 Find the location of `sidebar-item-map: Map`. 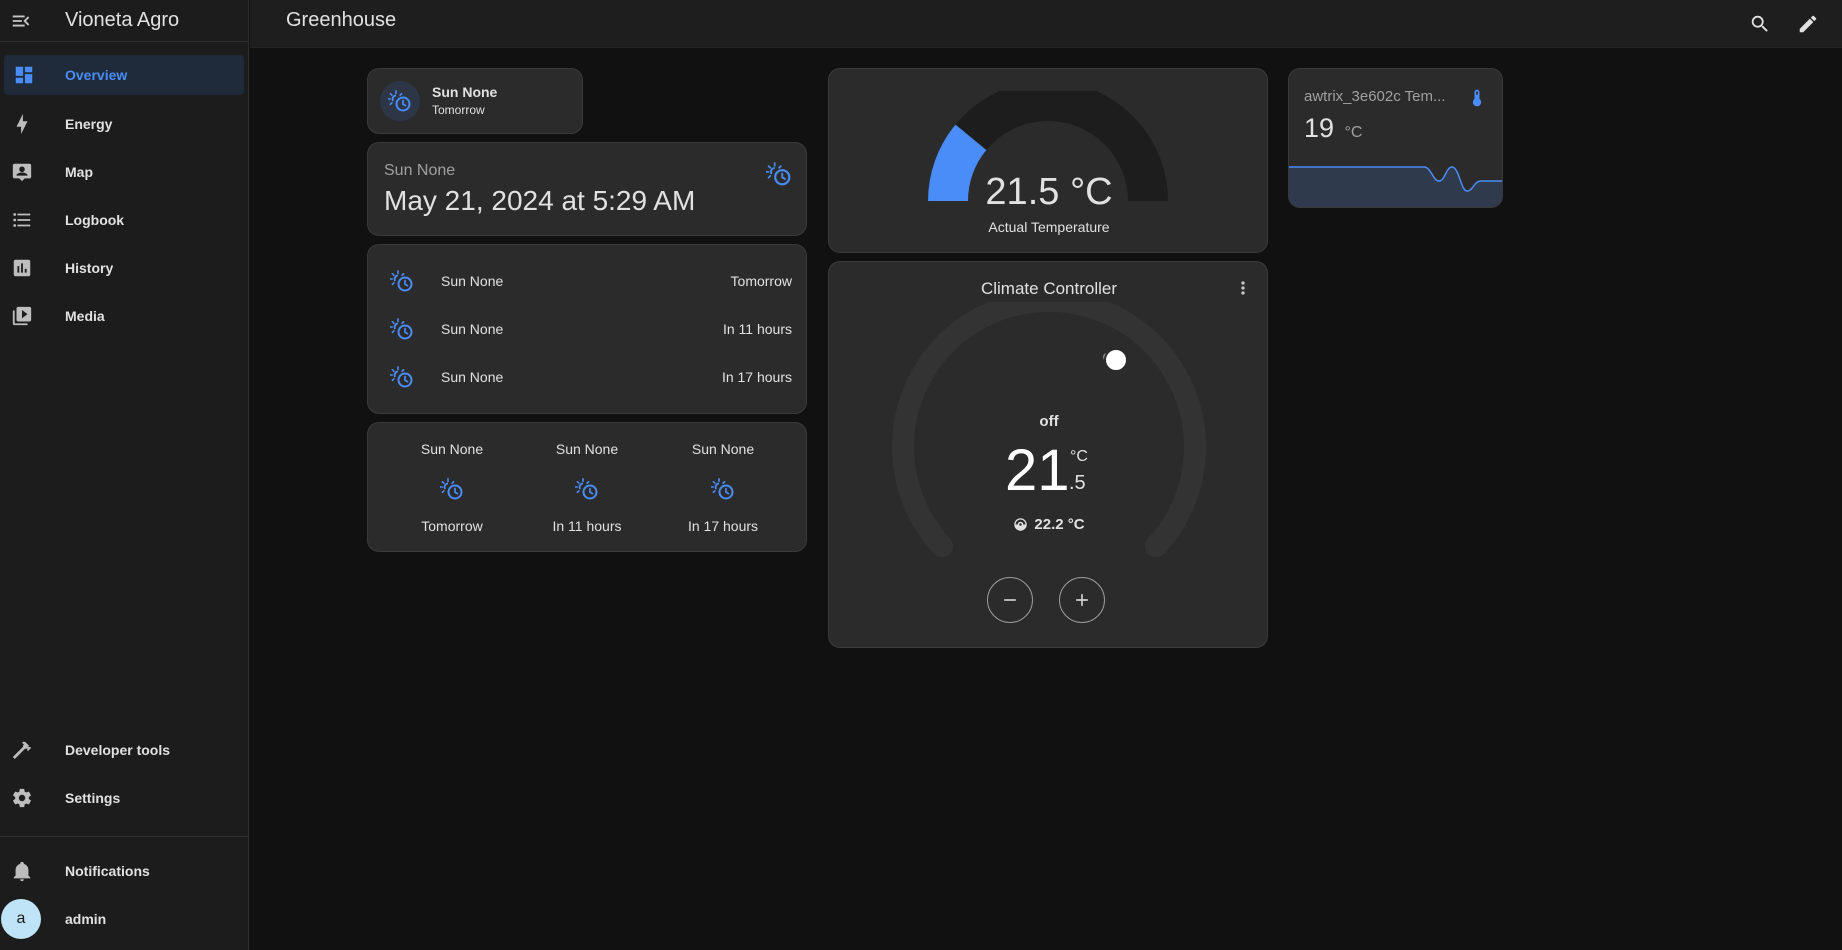

sidebar-item-map: Map is located at coordinates (122, 172).